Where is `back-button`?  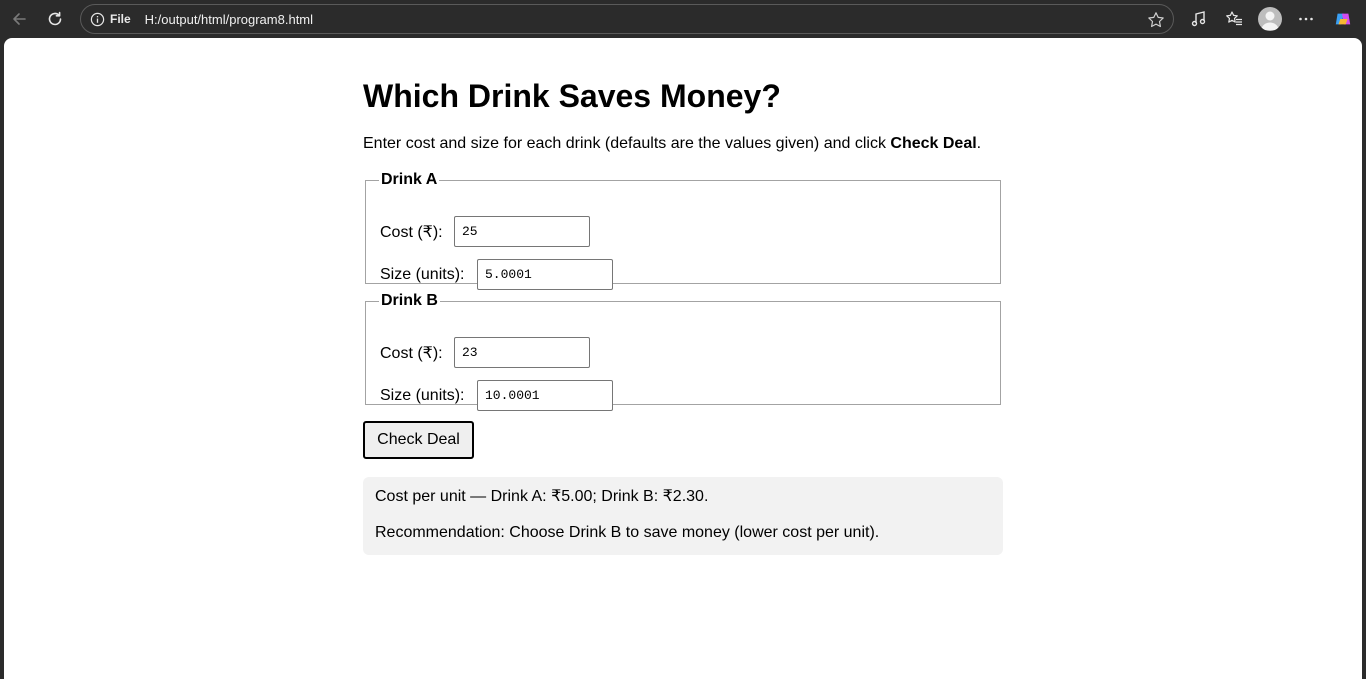
back-button is located at coordinates (19, 19).